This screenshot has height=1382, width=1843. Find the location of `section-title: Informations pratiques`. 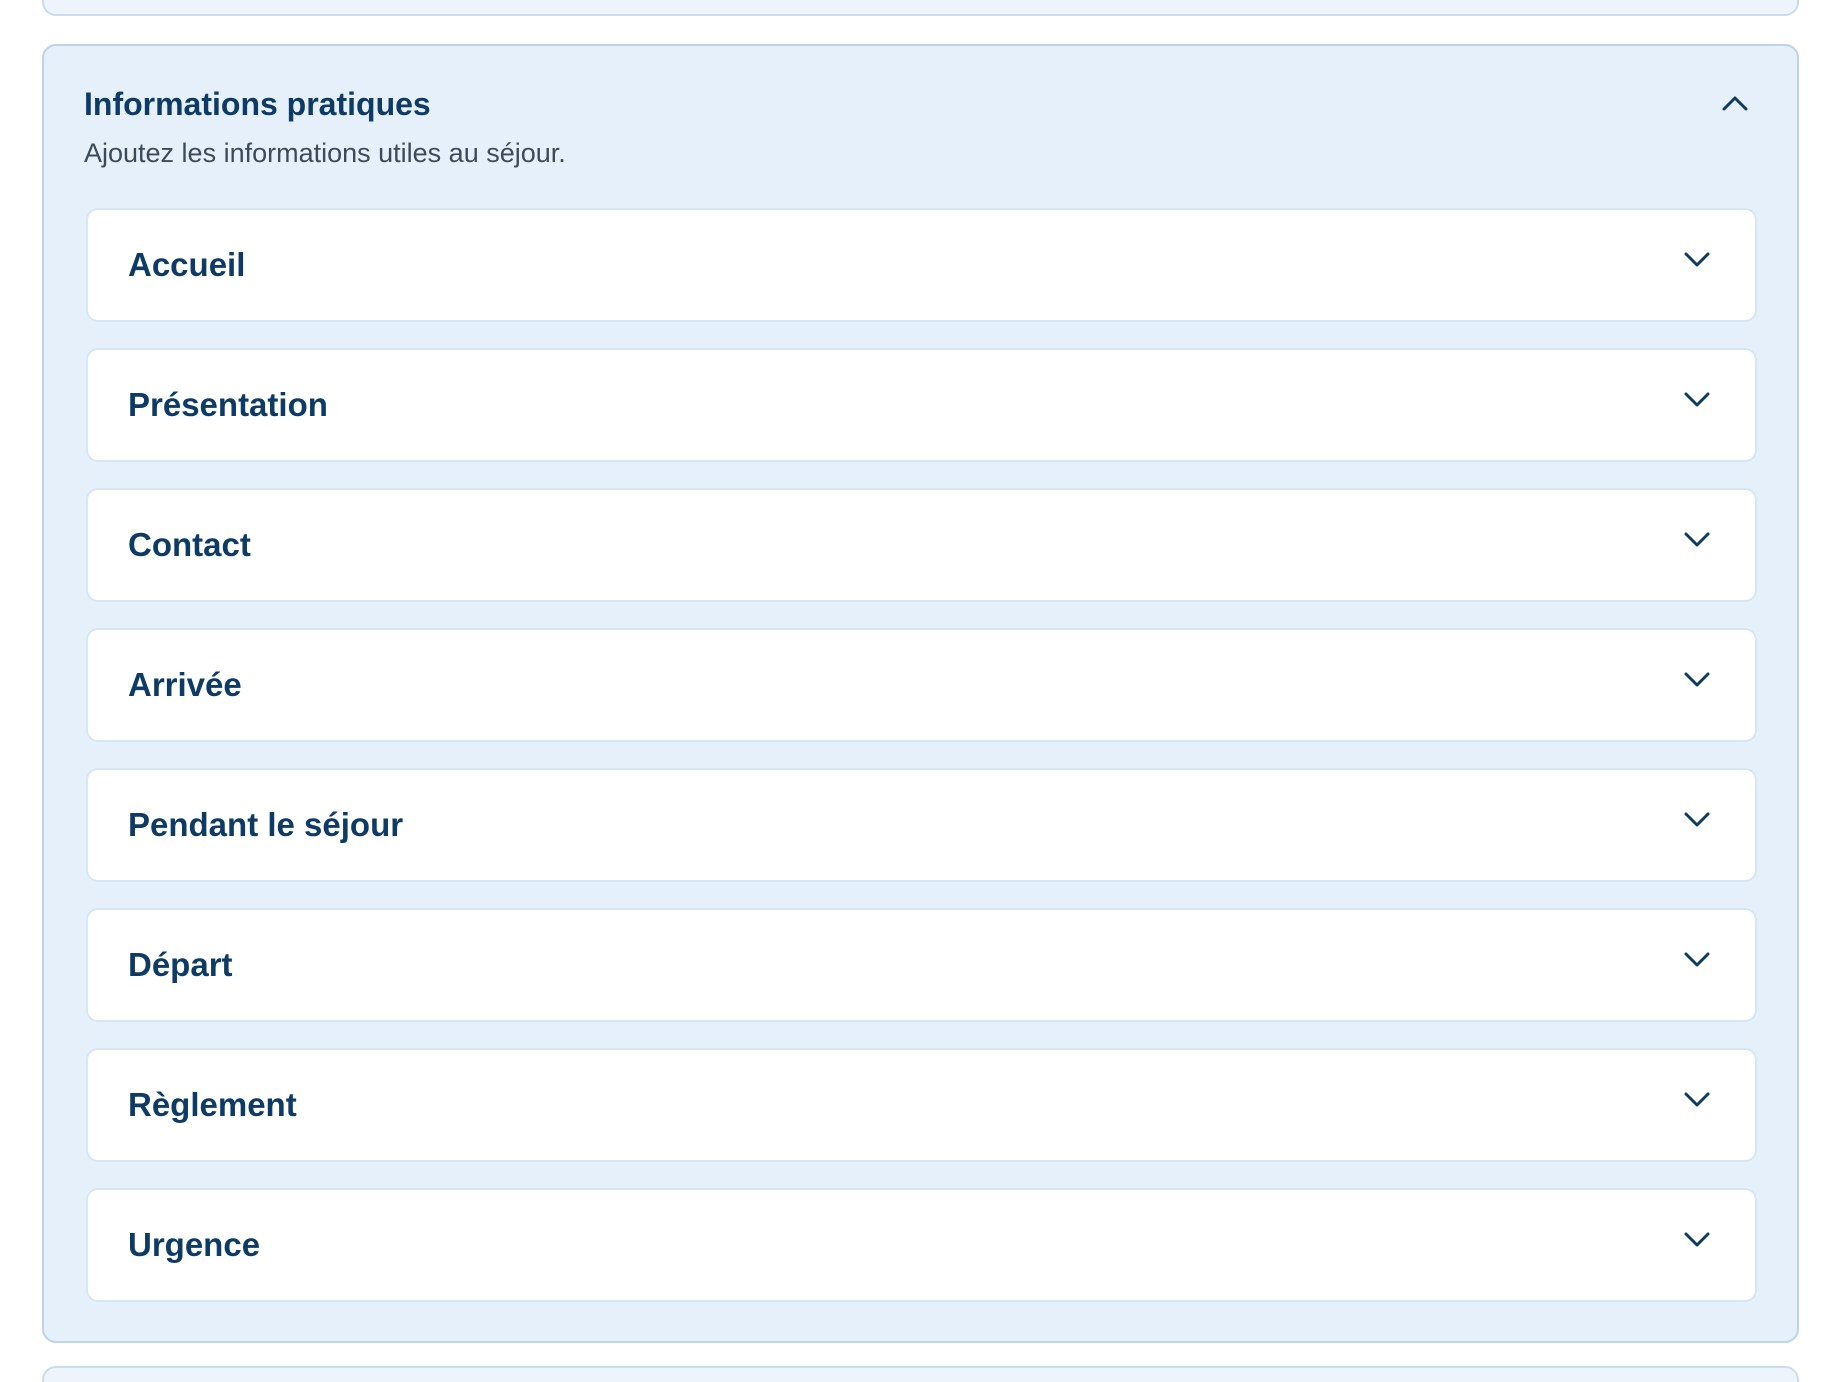

section-title: Informations pratiques is located at coordinates (257, 104).